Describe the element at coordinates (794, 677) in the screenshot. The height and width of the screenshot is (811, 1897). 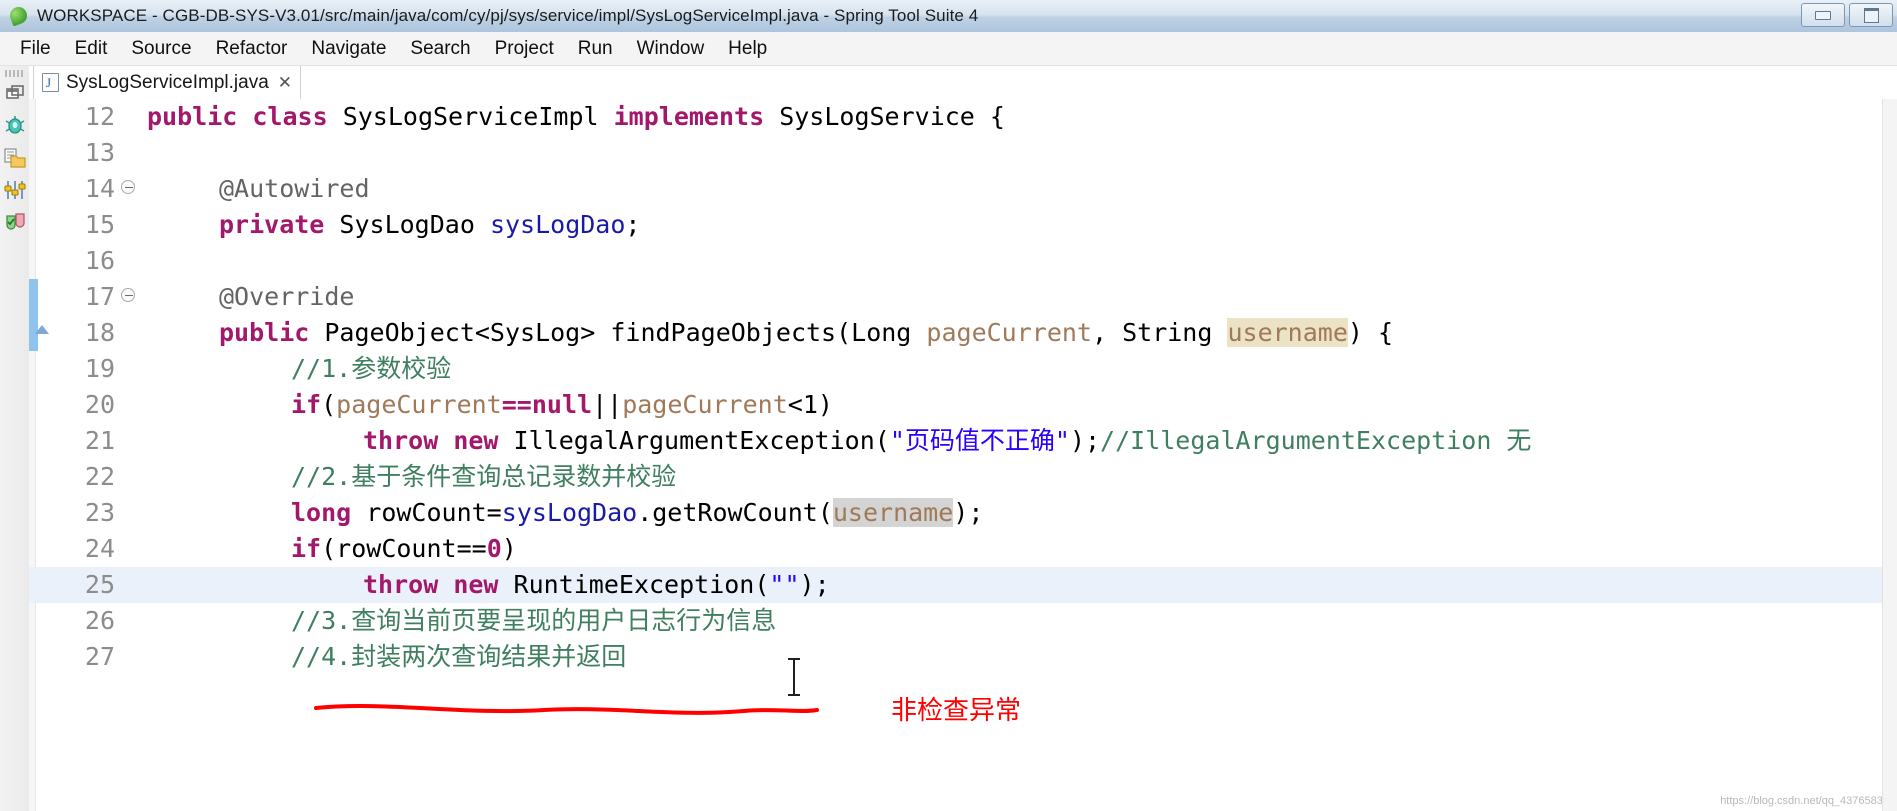
I see `text-ibeam-cursor-icon` at that location.